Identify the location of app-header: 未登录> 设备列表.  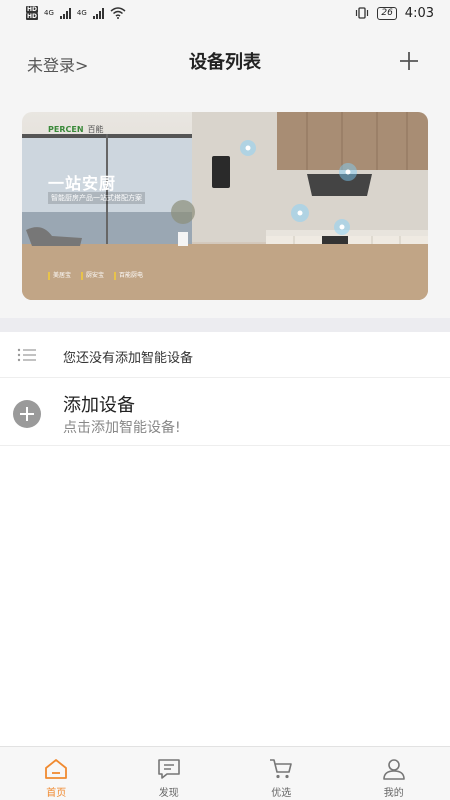
(225, 61).